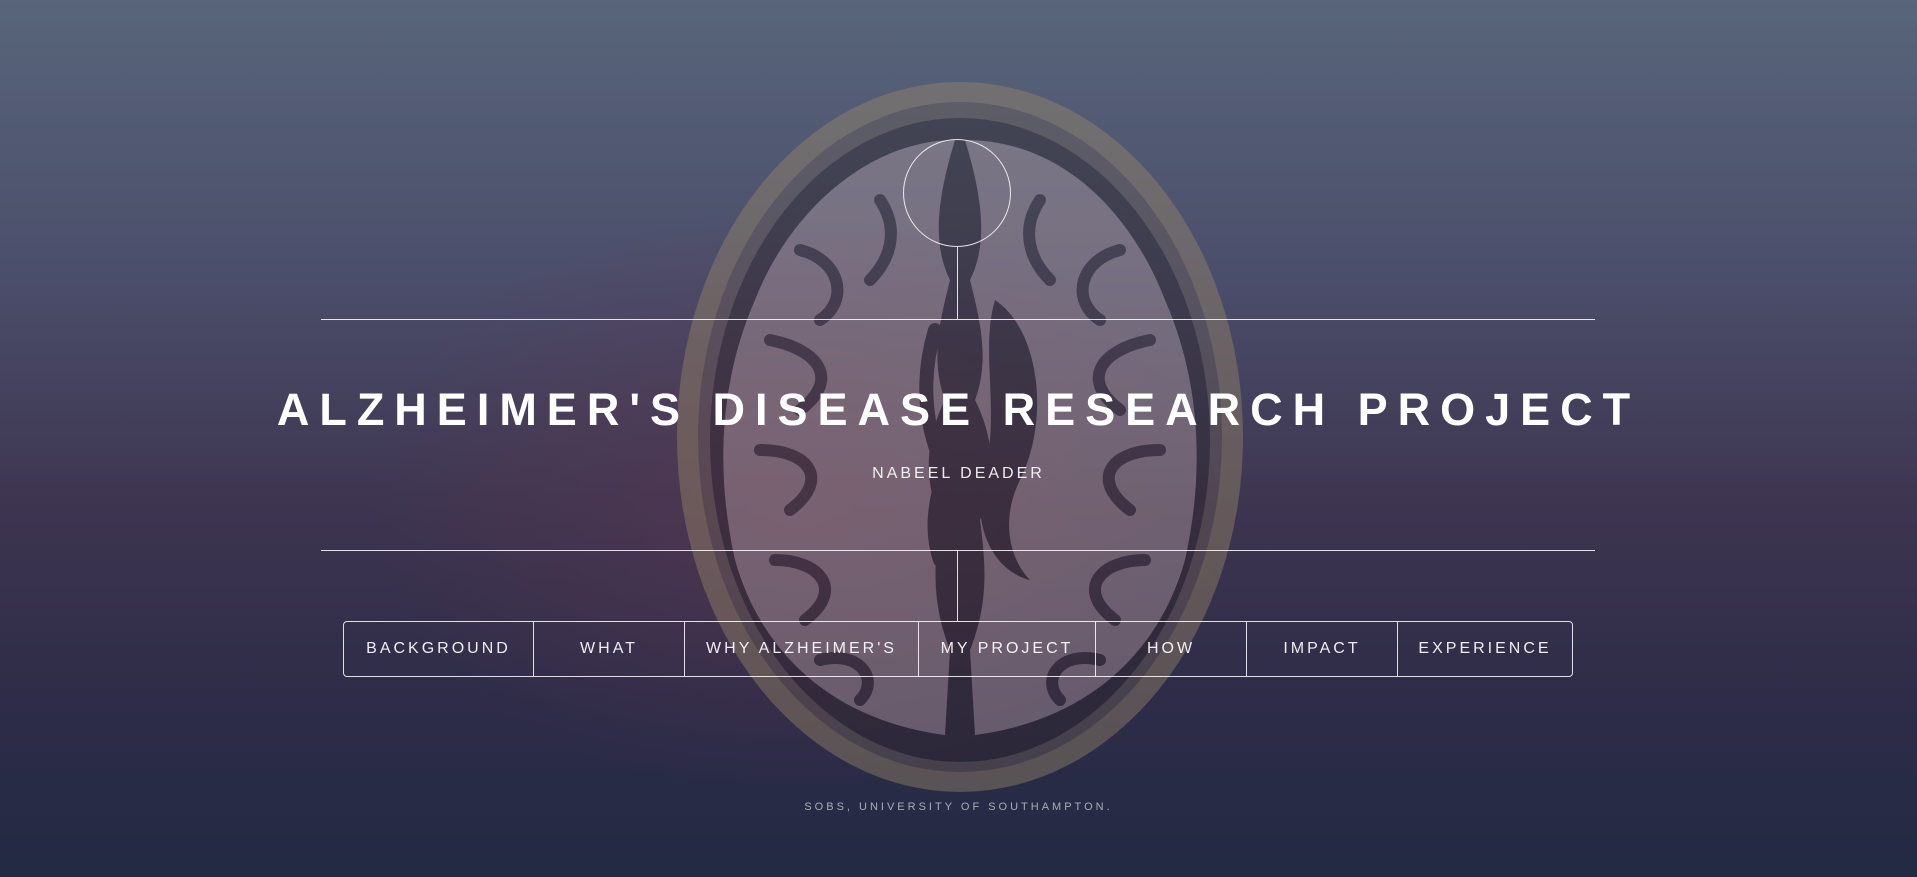 This screenshot has height=877, width=1917. Describe the element at coordinates (958, 807) in the screenshot. I see `footer-credit: SOBS, UNIVERSITY OF SOUTHAMPTON.` at that location.